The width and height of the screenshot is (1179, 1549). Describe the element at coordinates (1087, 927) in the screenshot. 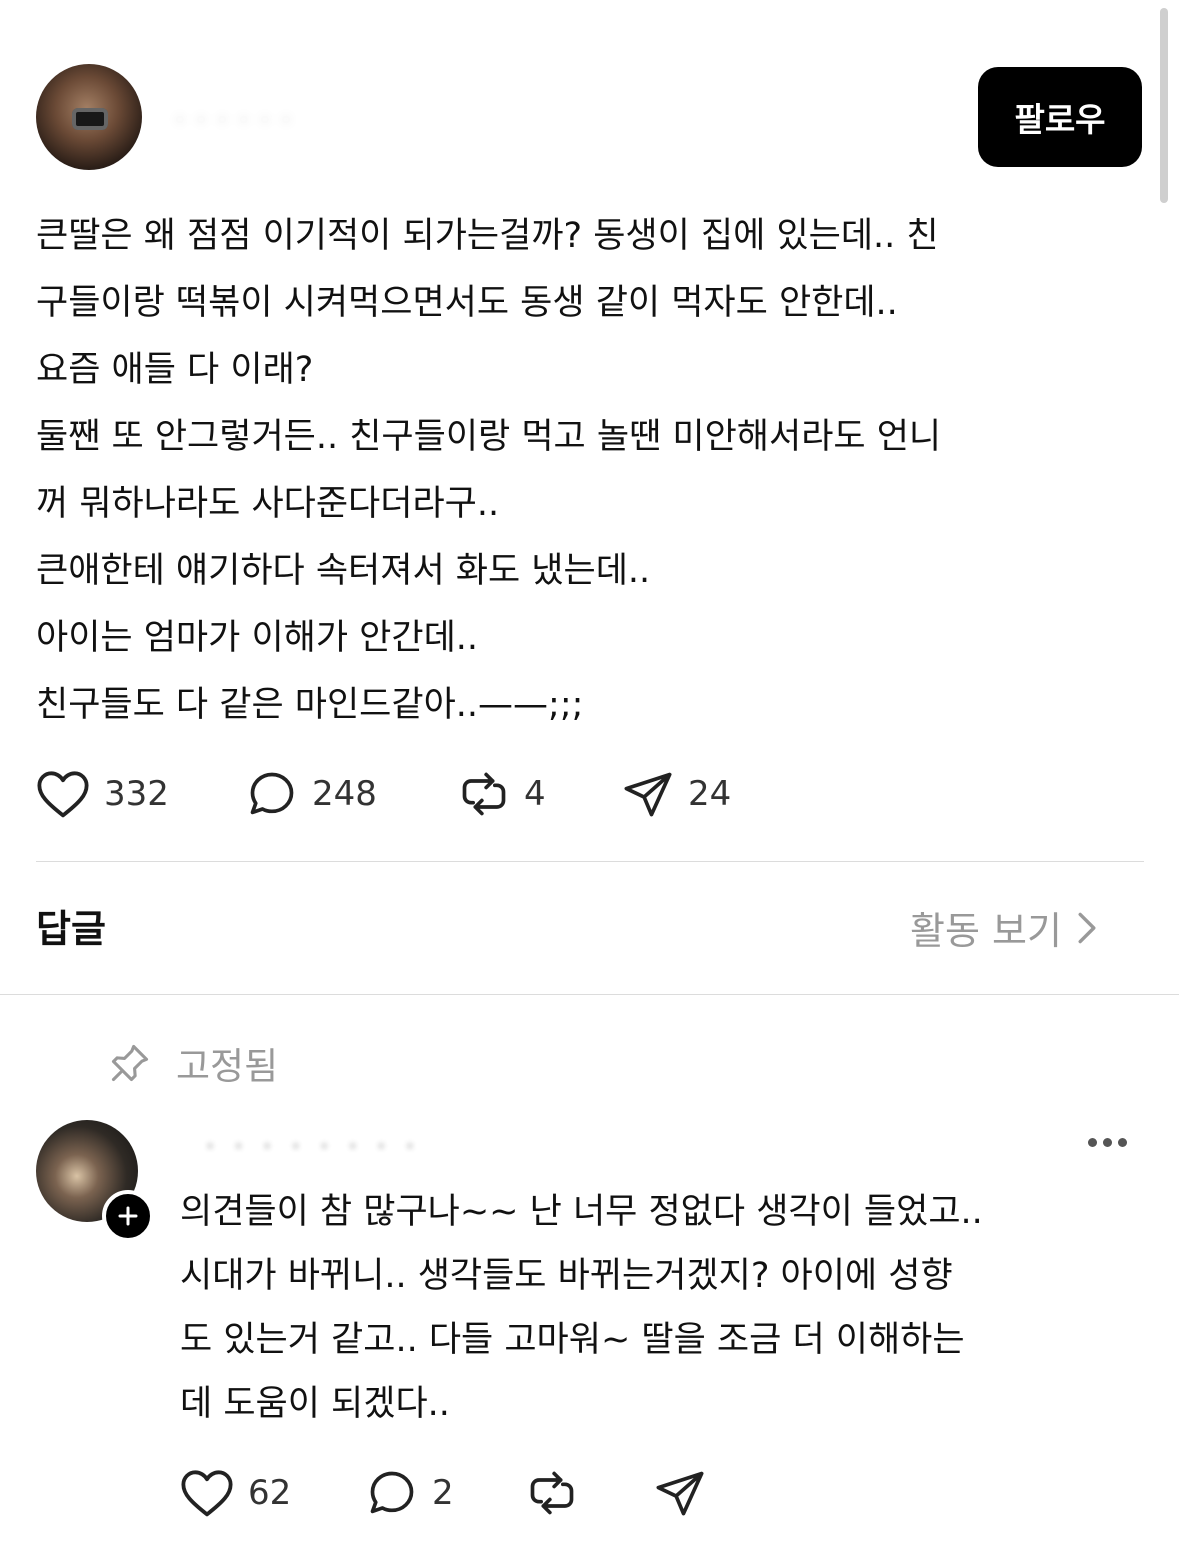

I see `chevron-right-icon` at that location.